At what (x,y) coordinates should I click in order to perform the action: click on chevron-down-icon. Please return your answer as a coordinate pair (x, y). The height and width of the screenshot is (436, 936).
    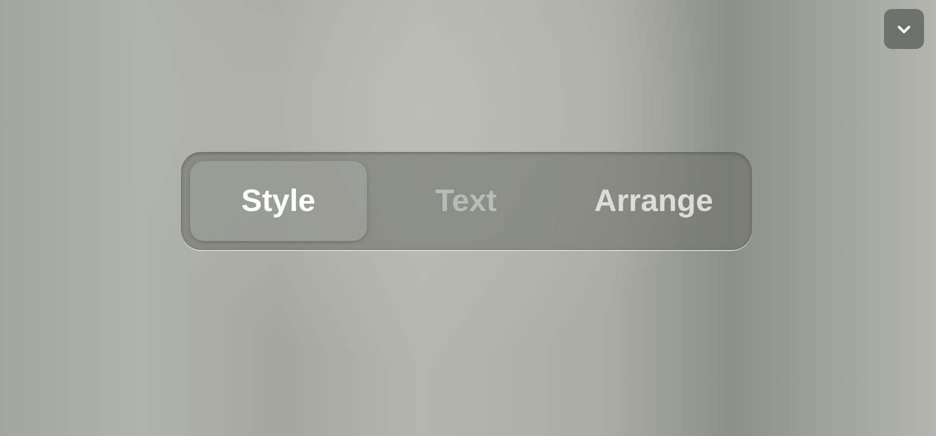
    Looking at the image, I should click on (904, 29).